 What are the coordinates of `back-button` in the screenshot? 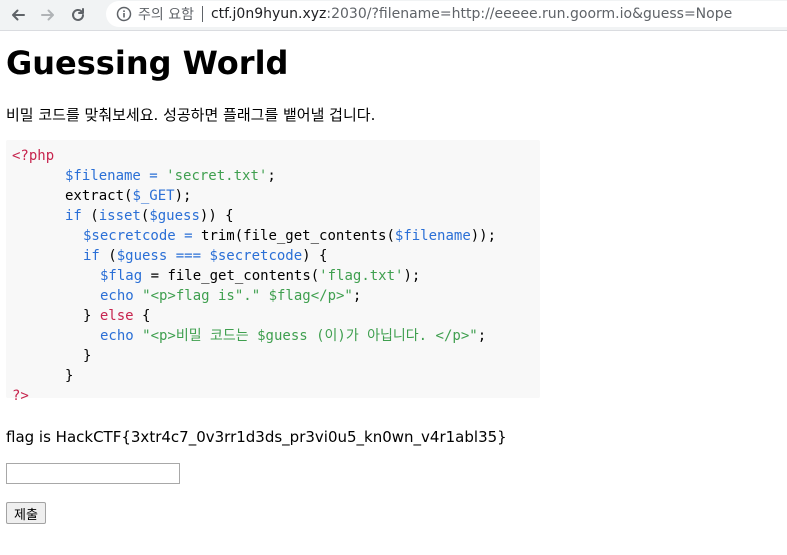 It's located at (18, 15).